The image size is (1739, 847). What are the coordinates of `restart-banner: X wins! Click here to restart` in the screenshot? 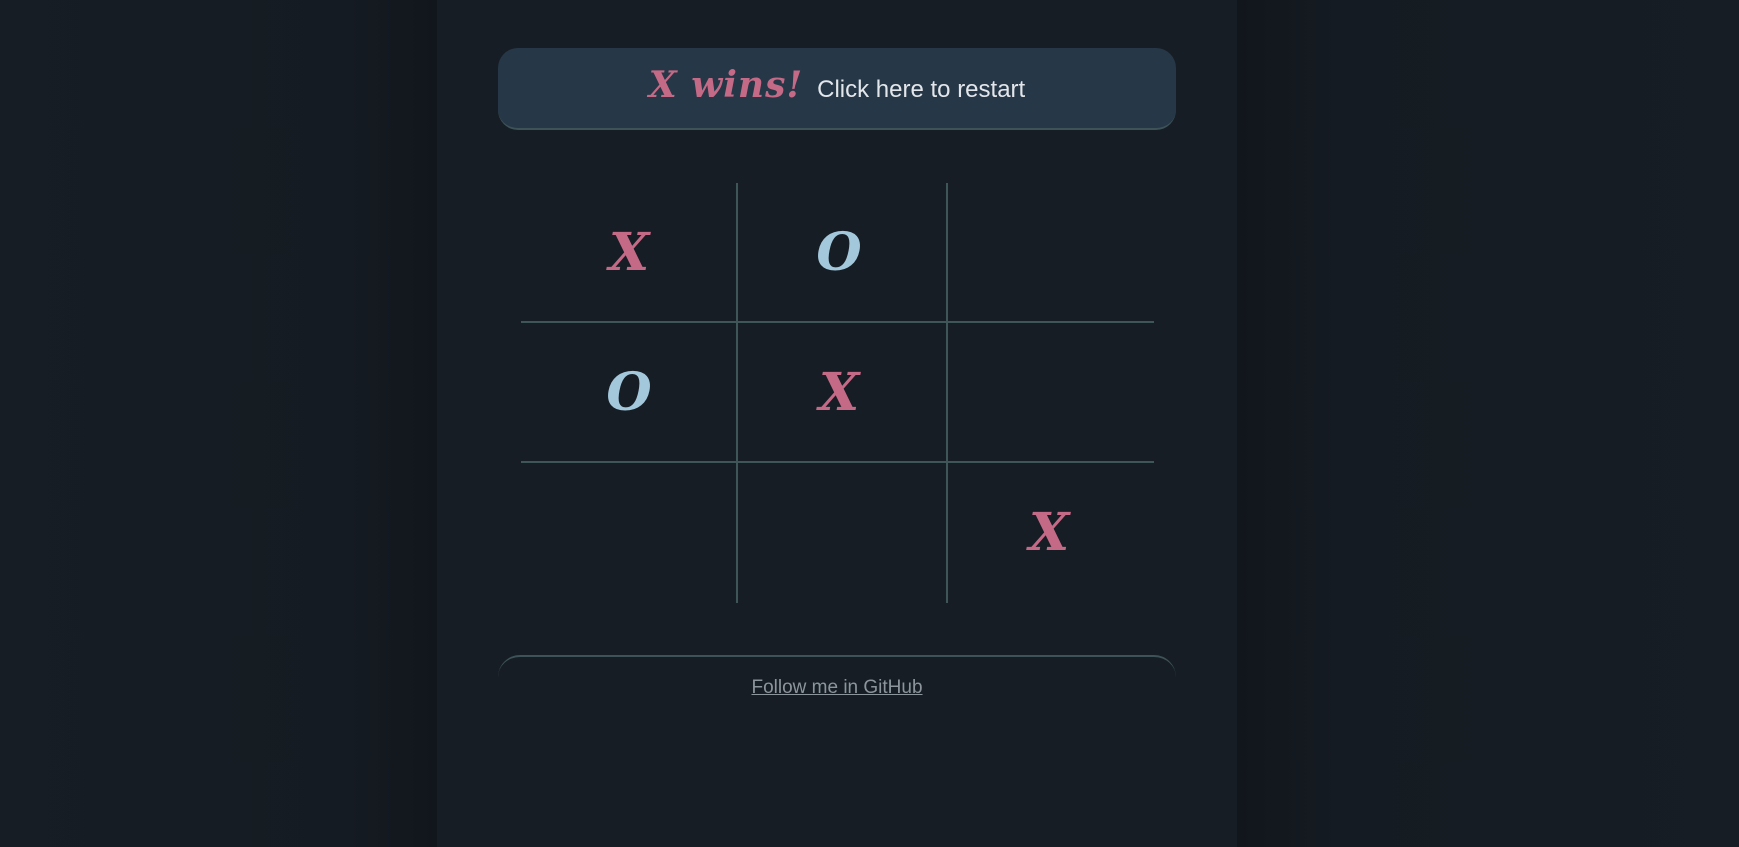 It's located at (837, 89).